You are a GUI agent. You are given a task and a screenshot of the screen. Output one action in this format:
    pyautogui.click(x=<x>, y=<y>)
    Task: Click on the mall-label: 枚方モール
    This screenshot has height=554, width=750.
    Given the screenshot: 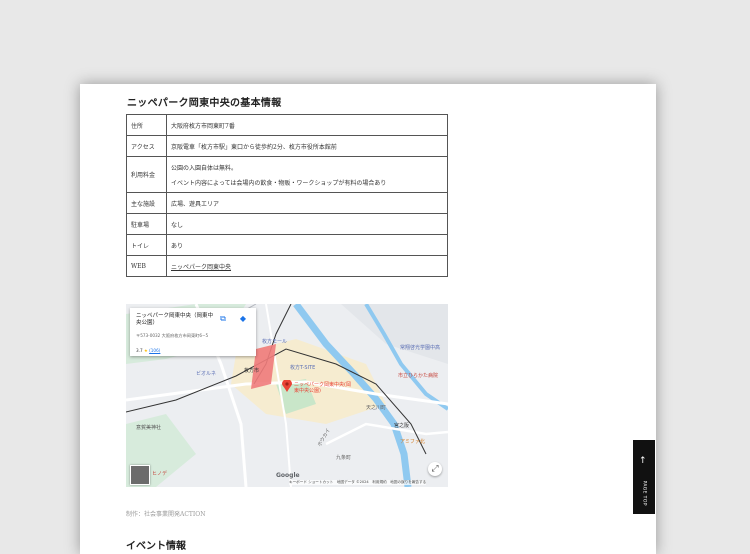 What is the action you would take?
    pyautogui.click(x=275, y=342)
    